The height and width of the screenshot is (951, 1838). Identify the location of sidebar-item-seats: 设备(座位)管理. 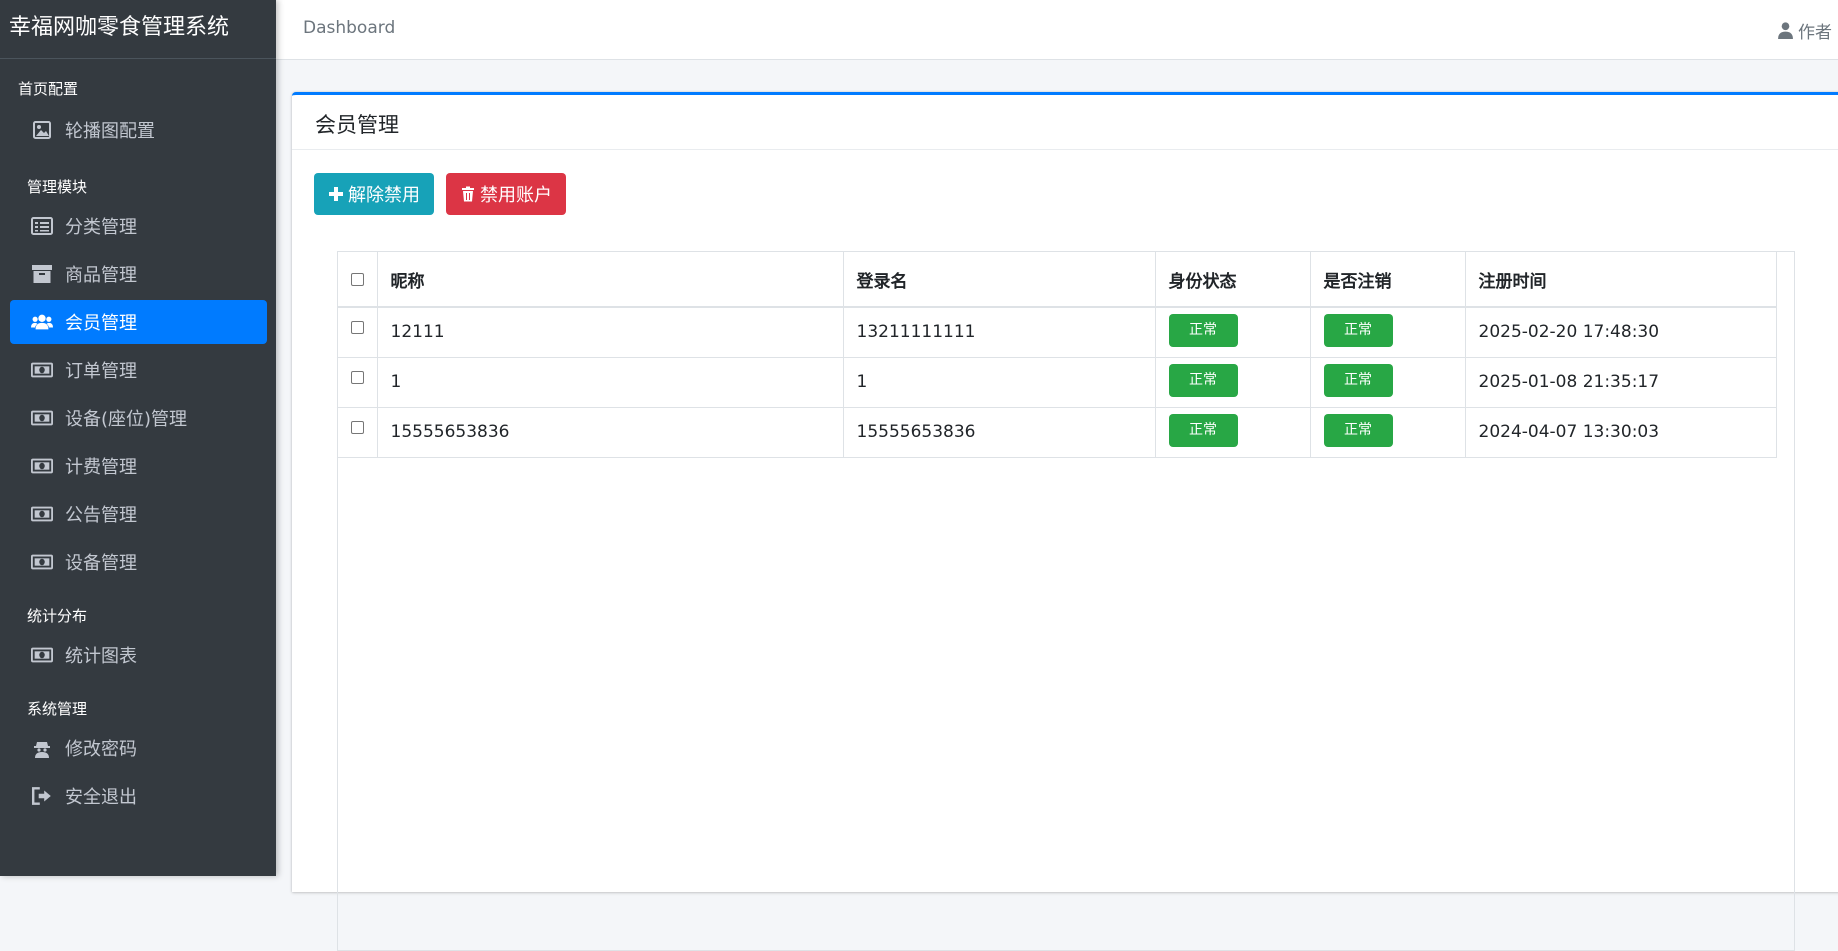
(138, 418).